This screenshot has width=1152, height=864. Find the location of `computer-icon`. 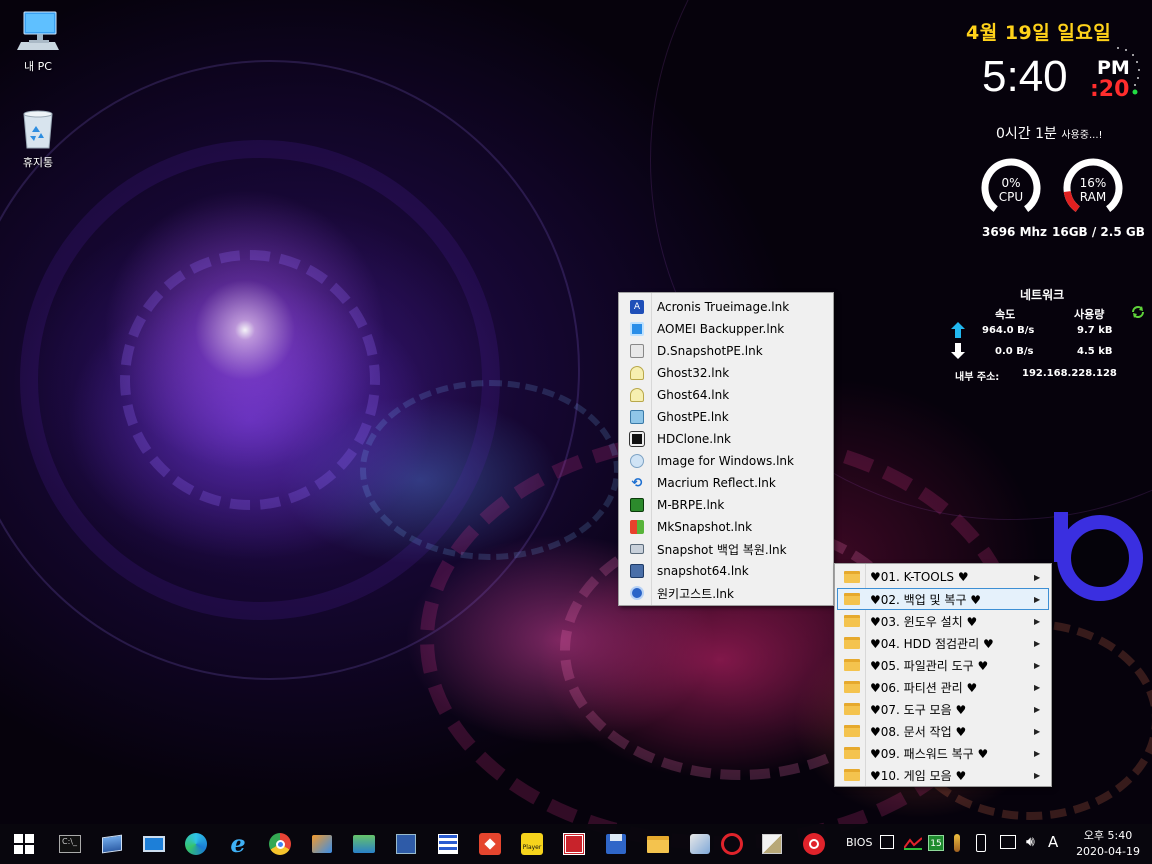

computer-icon is located at coordinates (38, 30).